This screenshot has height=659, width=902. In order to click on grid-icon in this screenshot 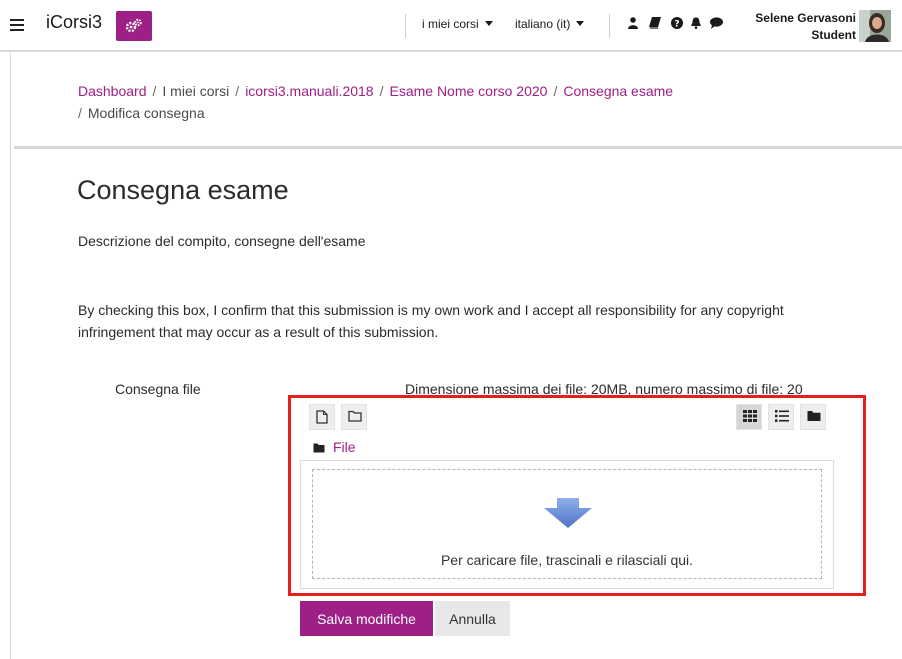, I will do `click(750, 416)`.